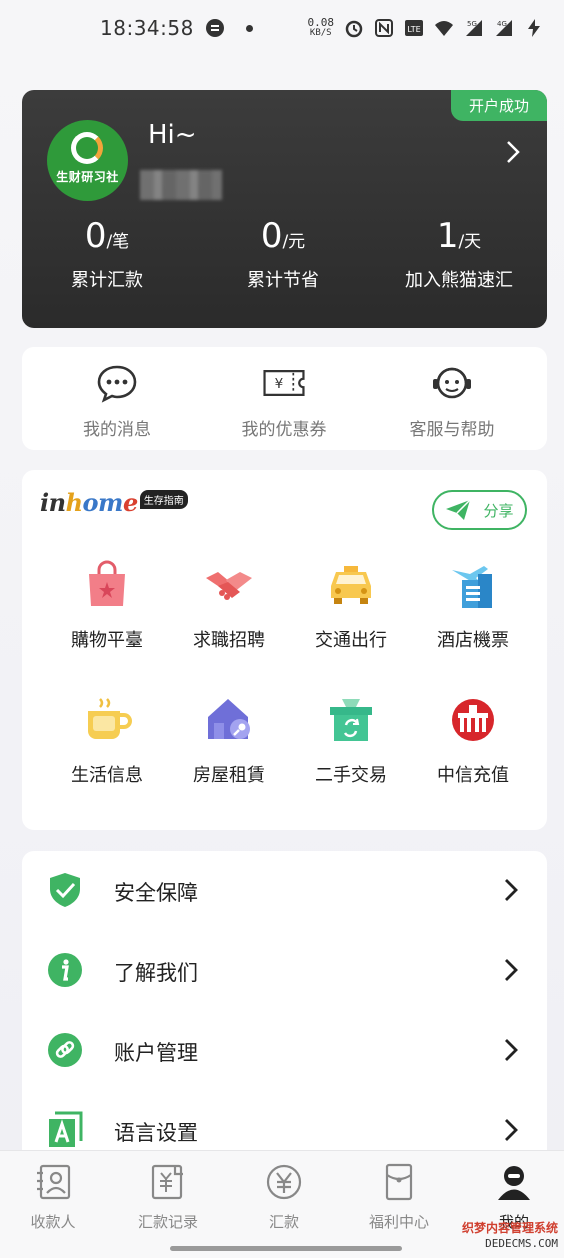 The height and width of the screenshot is (1258, 564). Describe the element at coordinates (74, 502) in the screenshot. I see `logo-part: h` at that location.